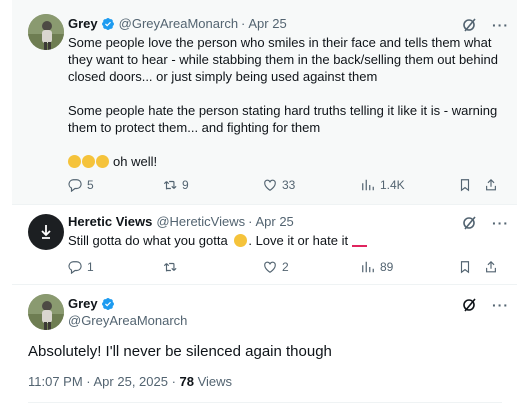 This screenshot has width=517, height=405. I want to click on repost-button: 9, so click(176, 185).